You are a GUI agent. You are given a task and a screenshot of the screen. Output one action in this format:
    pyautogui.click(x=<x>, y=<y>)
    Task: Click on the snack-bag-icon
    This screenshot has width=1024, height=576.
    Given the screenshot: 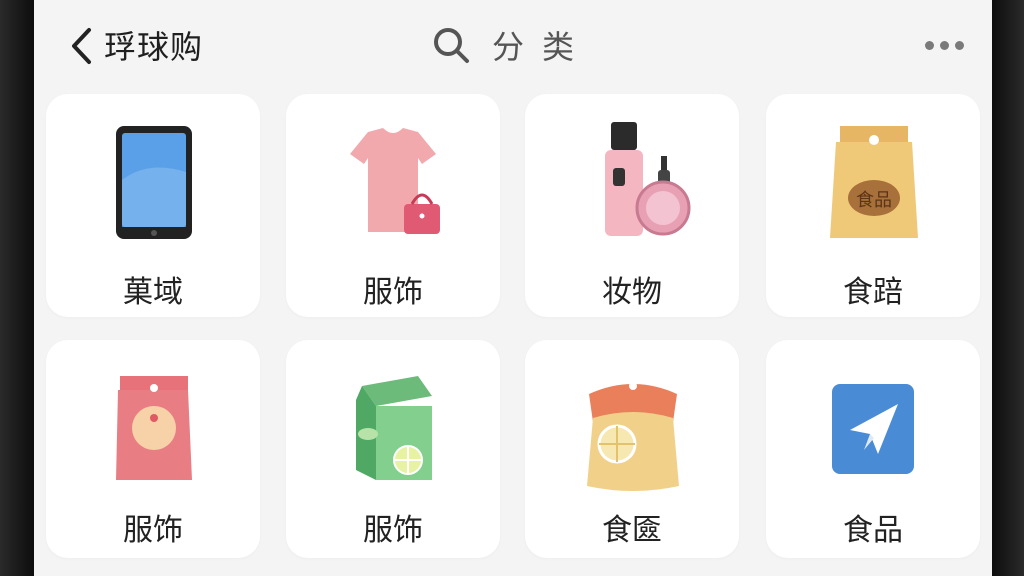 What is the action you would take?
    pyautogui.click(x=633, y=436)
    